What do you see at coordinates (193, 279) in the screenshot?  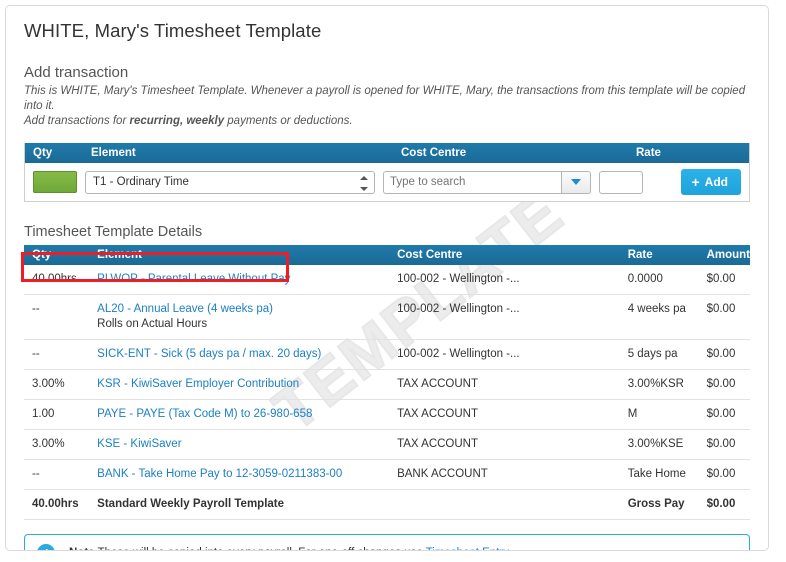 I see `element-link: PLWOP - Parental Leave Without Pay` at bounding box center [193, 279].